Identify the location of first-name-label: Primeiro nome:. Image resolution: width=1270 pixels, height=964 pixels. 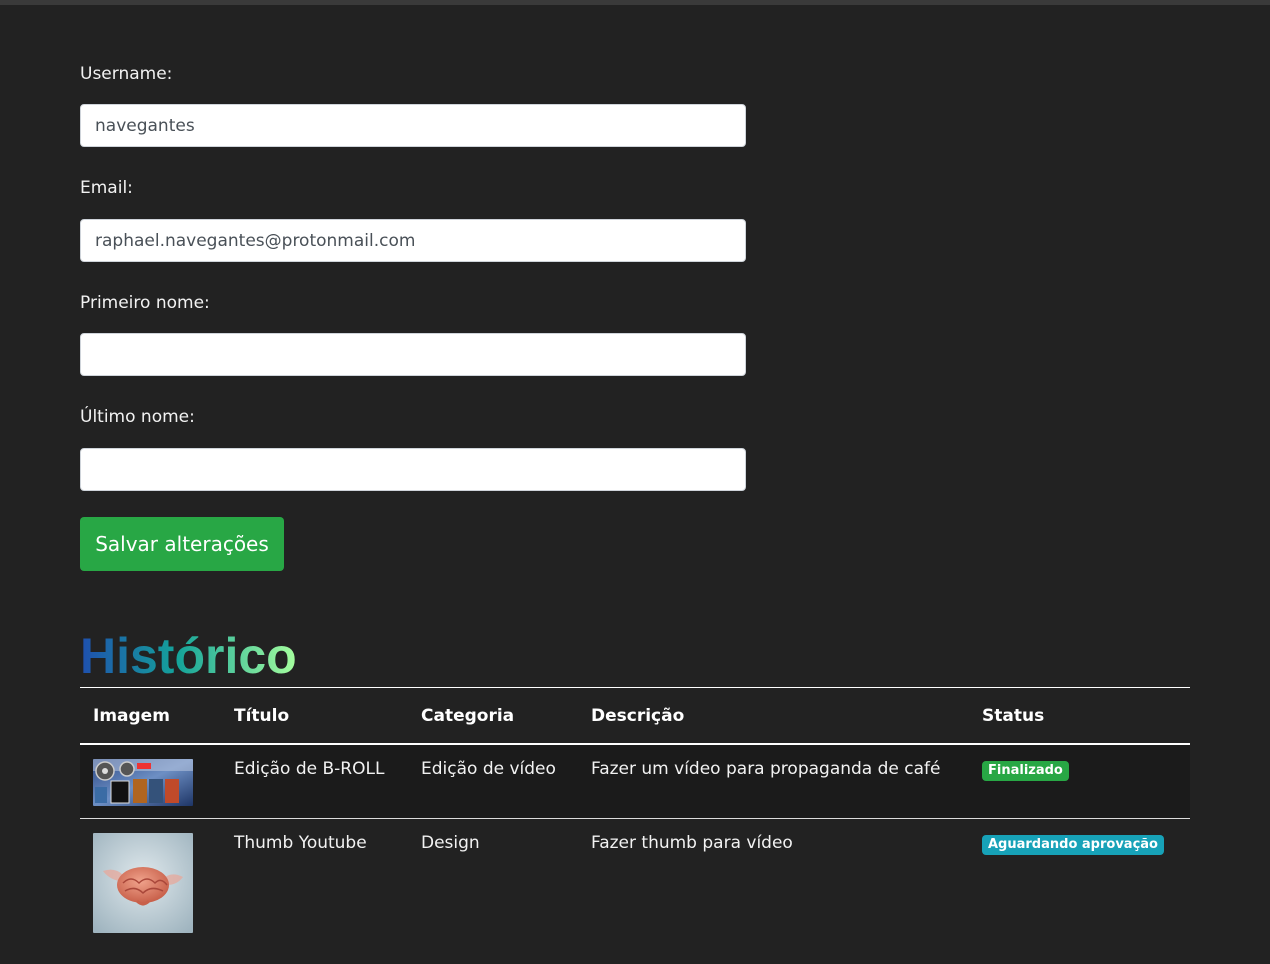
(145, 303).